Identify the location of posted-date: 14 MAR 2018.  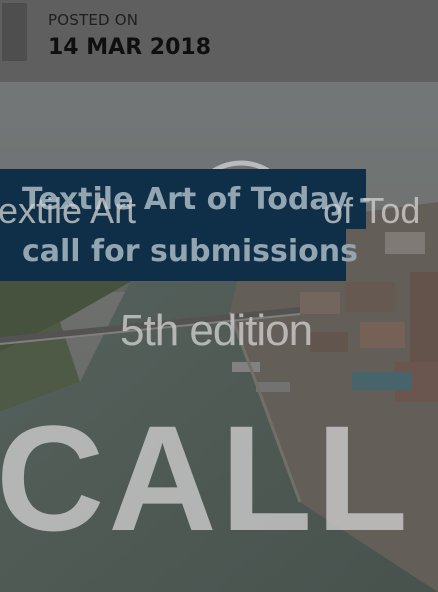
(130, 47).